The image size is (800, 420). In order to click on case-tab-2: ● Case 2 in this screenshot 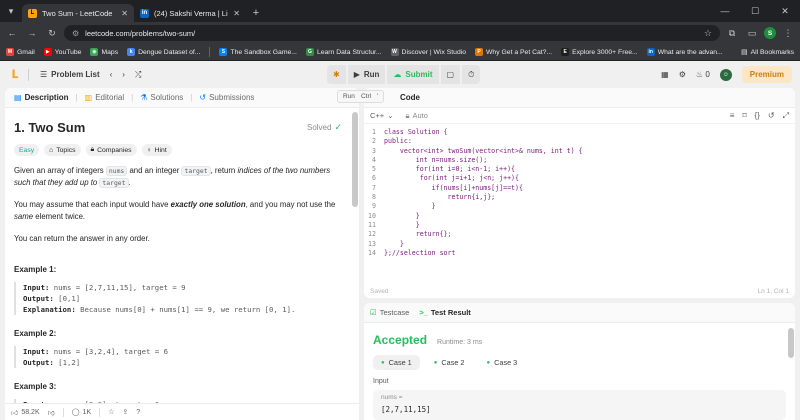, I will do `click(449, 362)`.